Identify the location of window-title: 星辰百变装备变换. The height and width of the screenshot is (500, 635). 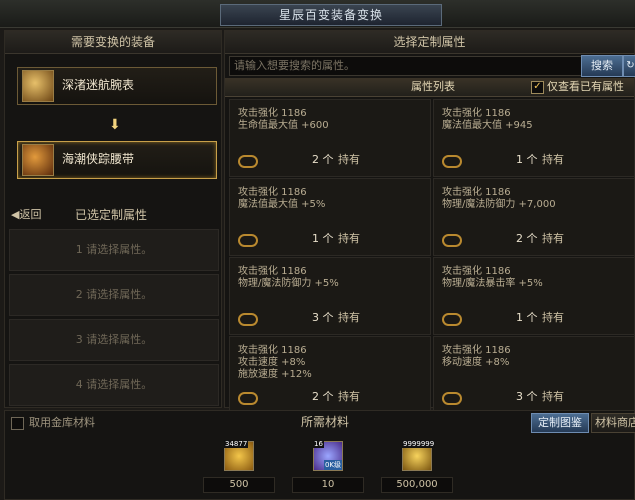
(331, 15).